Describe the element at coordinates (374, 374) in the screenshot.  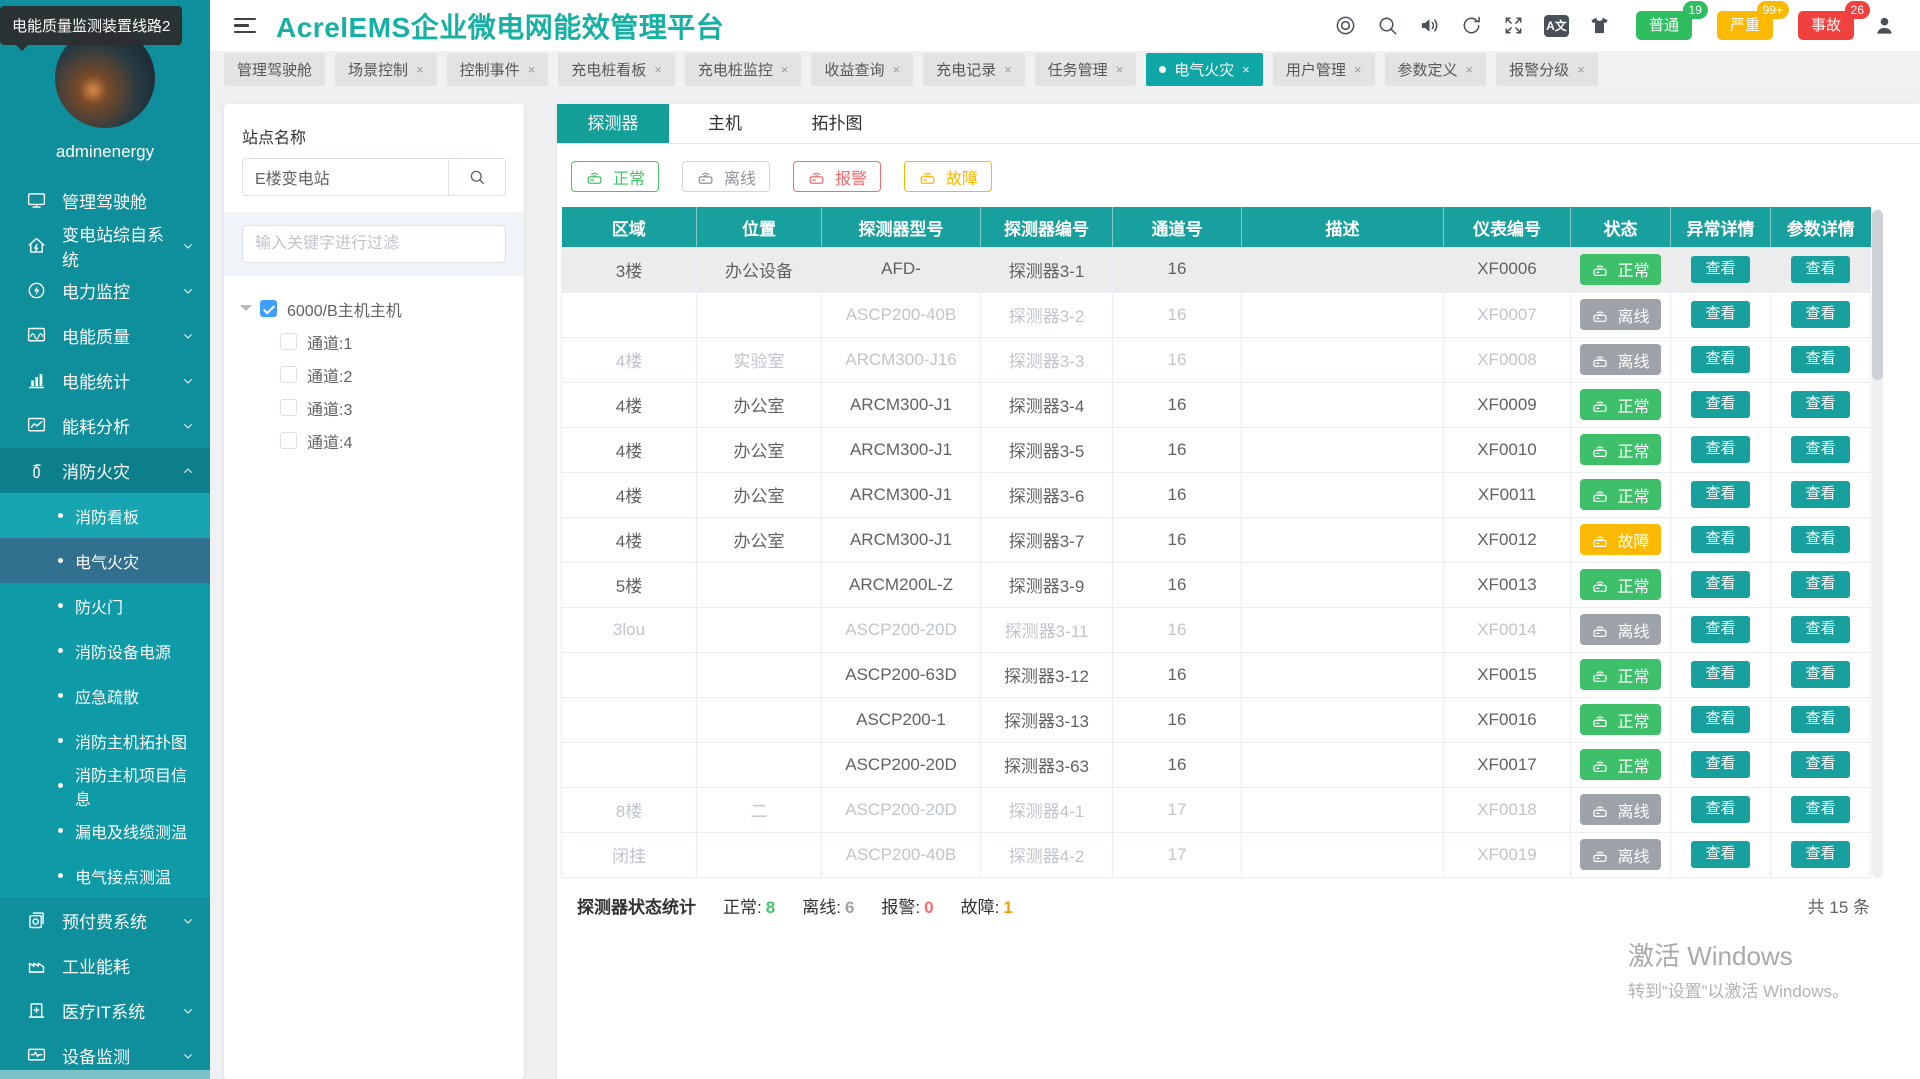
I see `tree-node-channel-2: 通道:2` at that location.